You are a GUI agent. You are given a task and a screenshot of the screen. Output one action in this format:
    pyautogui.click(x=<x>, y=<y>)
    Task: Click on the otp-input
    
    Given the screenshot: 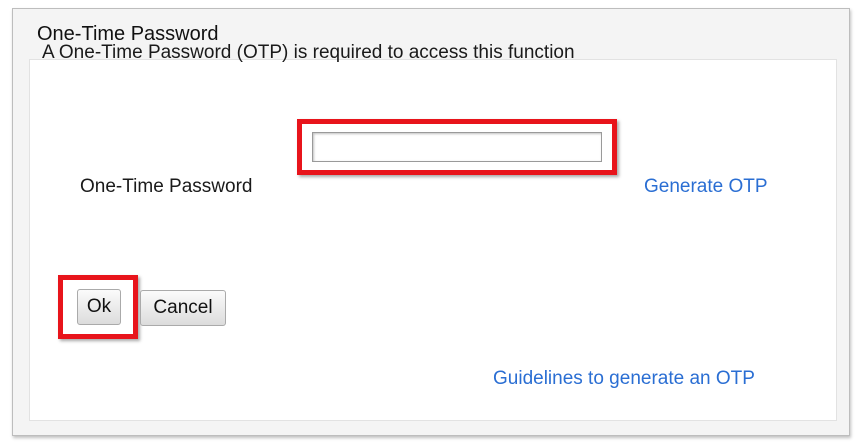 What is the action you would take?
    pyautogui.click(x=457, y=147)
    